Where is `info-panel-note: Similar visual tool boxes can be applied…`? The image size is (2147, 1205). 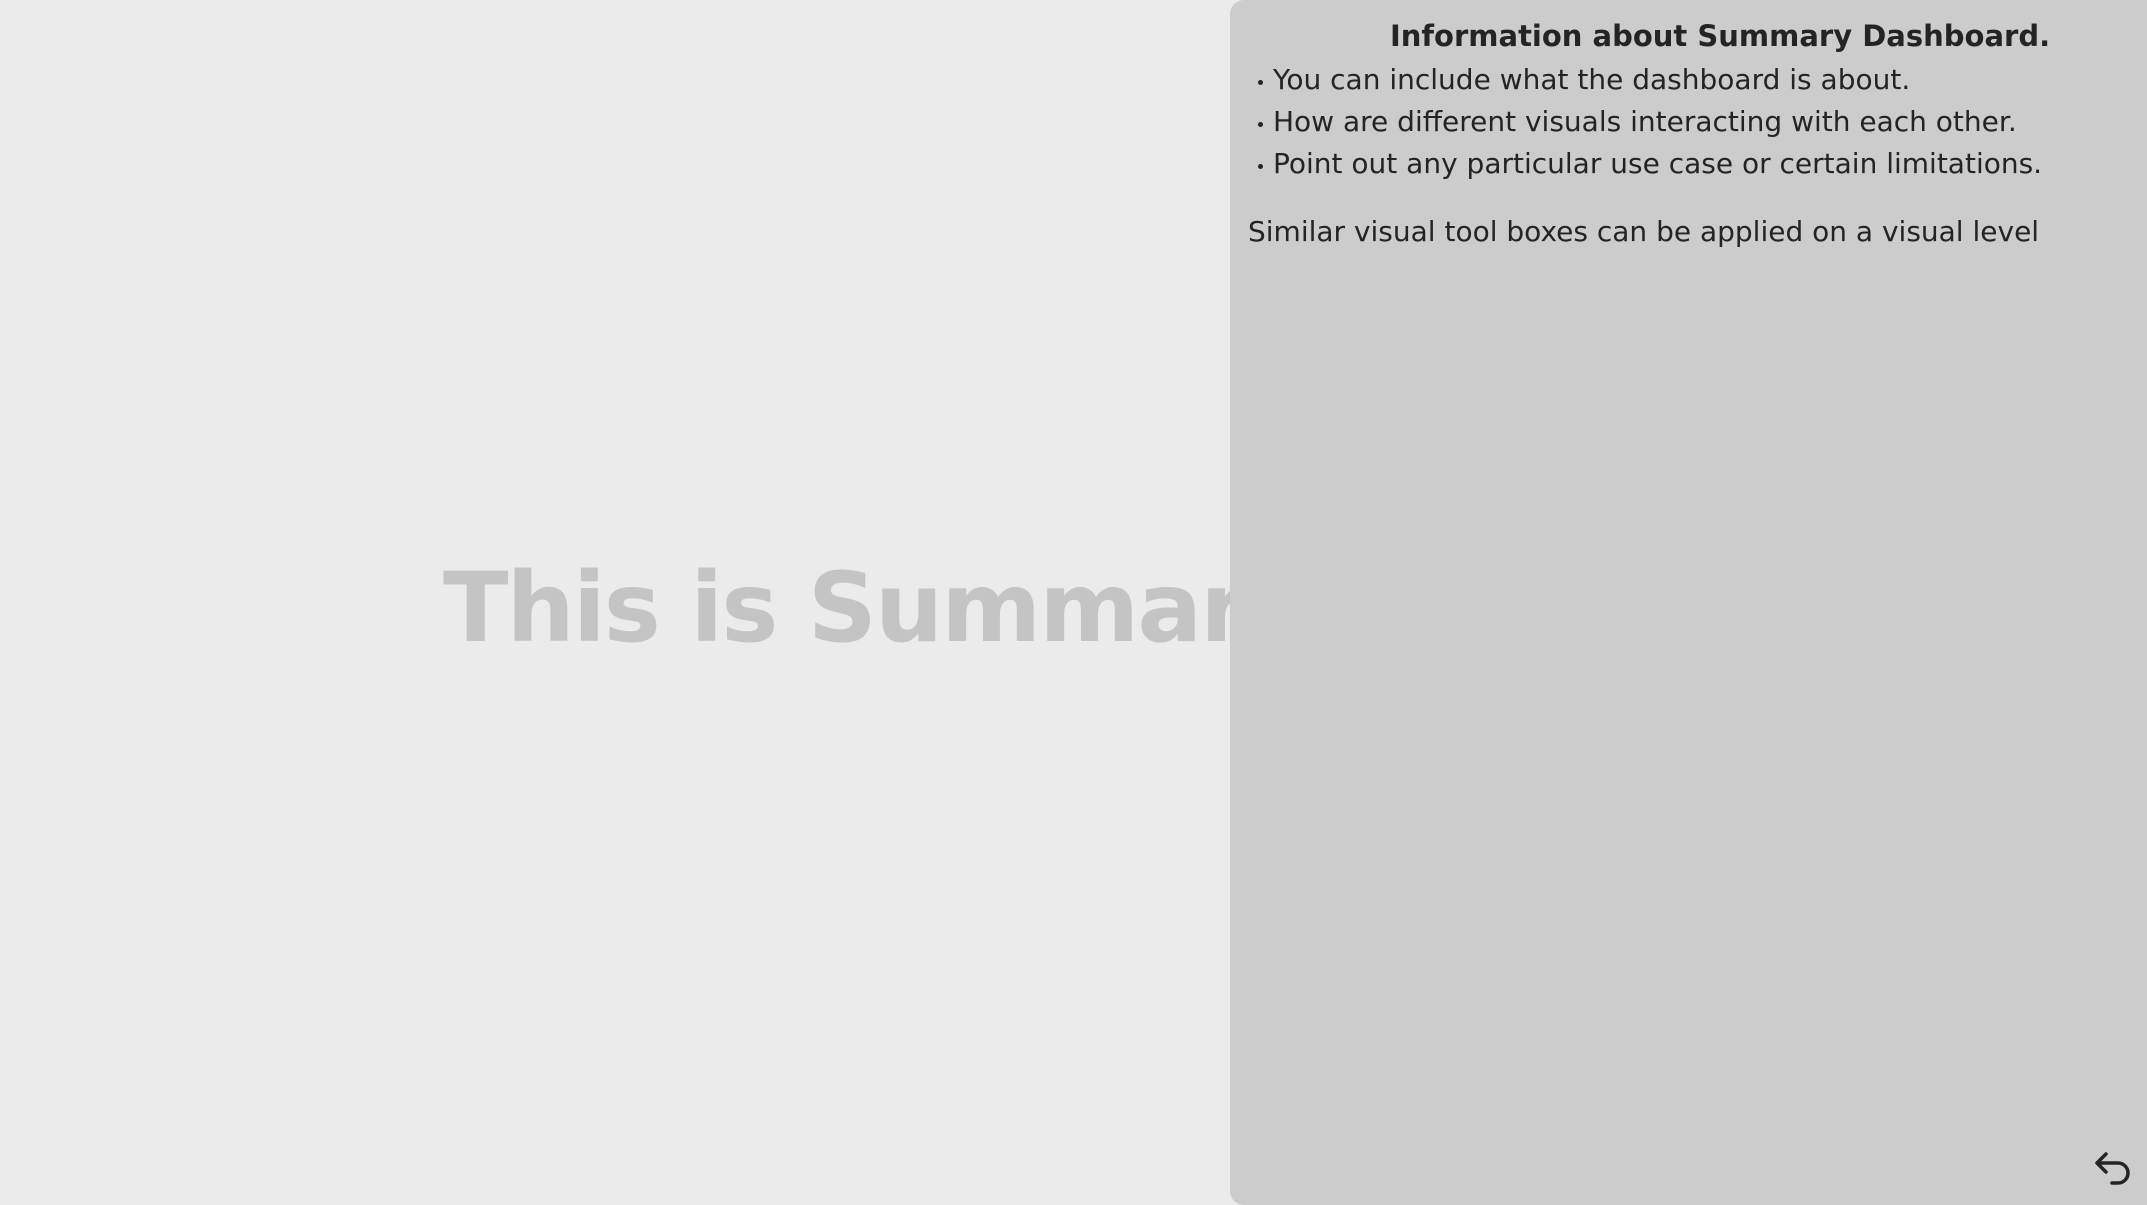 info-panel-note: Similar visual tool boxes can be applied… is located at coordinates (1644, 231).